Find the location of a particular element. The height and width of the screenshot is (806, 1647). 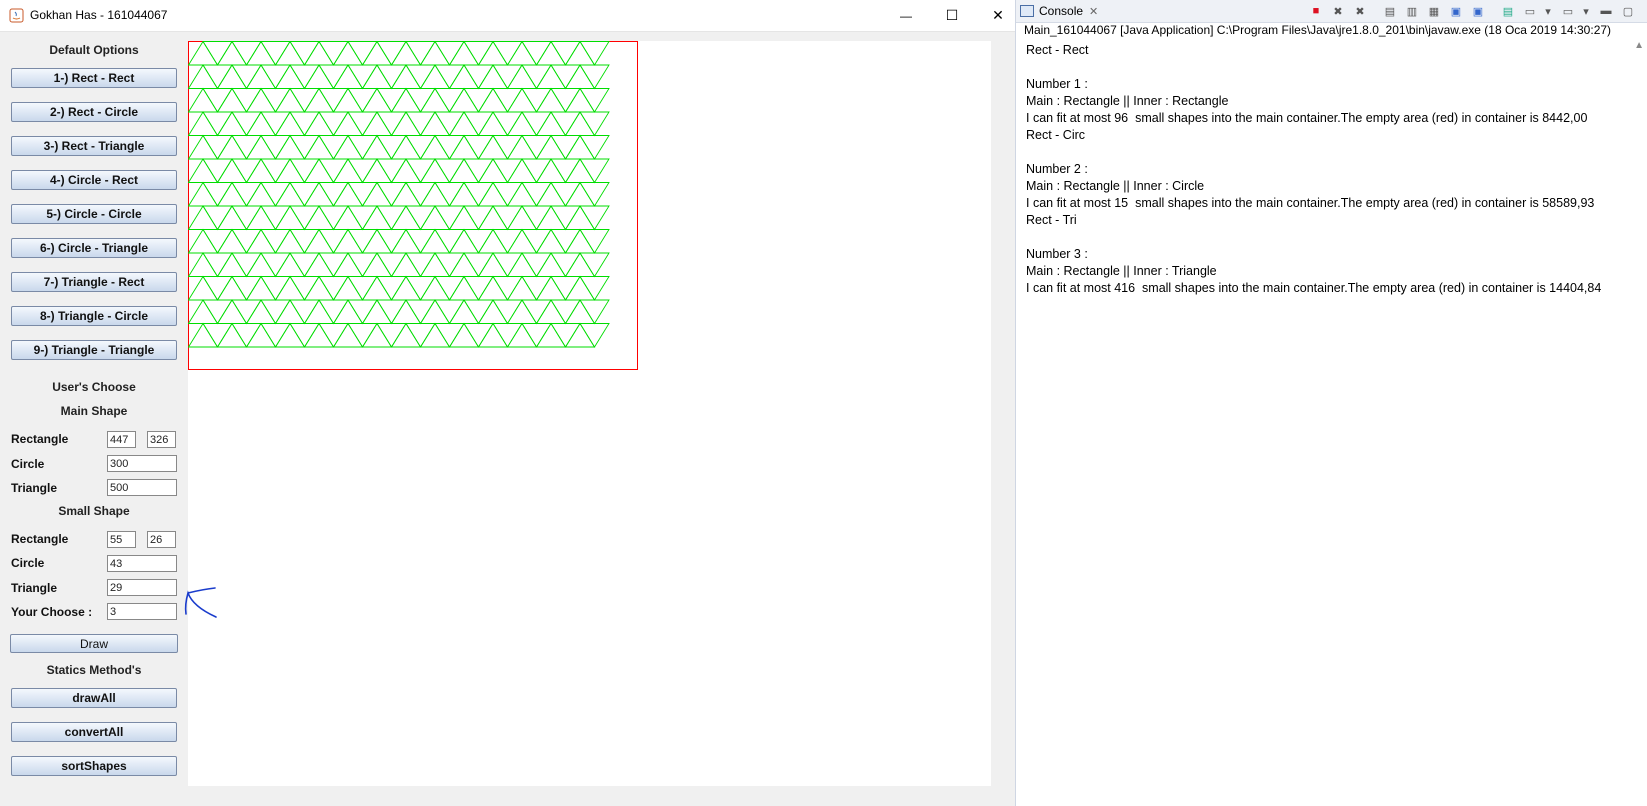

small-triangle-field: 29 is located at coordinates (142, 587).